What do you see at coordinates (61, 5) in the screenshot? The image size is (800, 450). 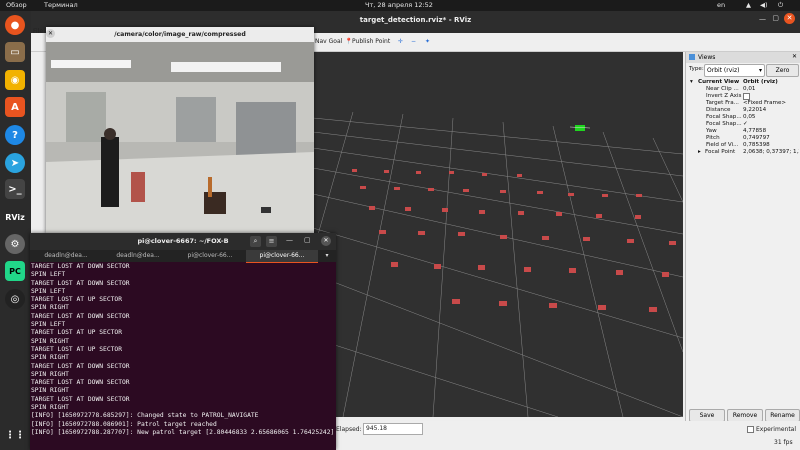 I see `active-app-menu: Терминал` at bounding box center [61, 5].